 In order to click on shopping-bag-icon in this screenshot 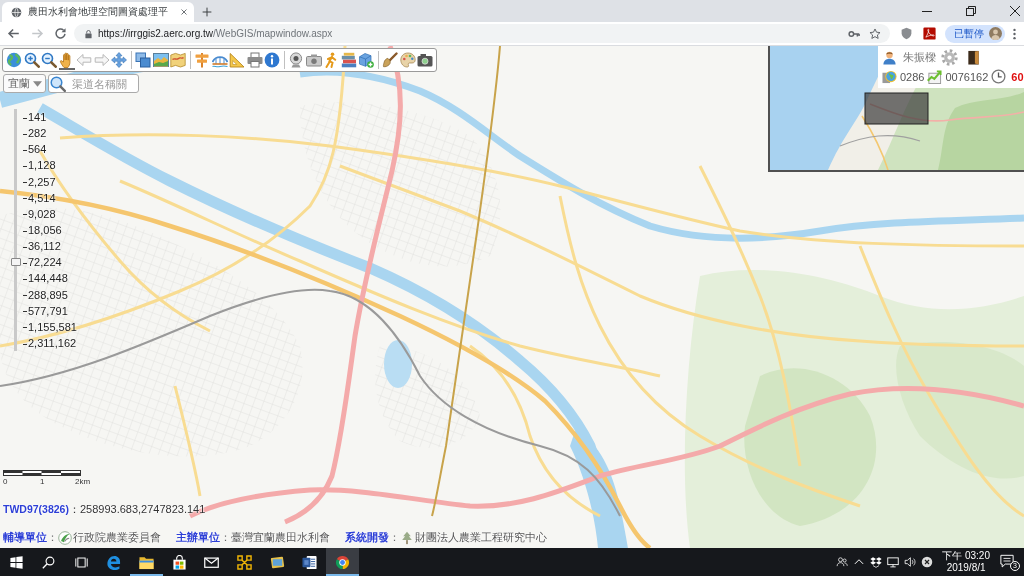, I will do `click(179, 562)`.